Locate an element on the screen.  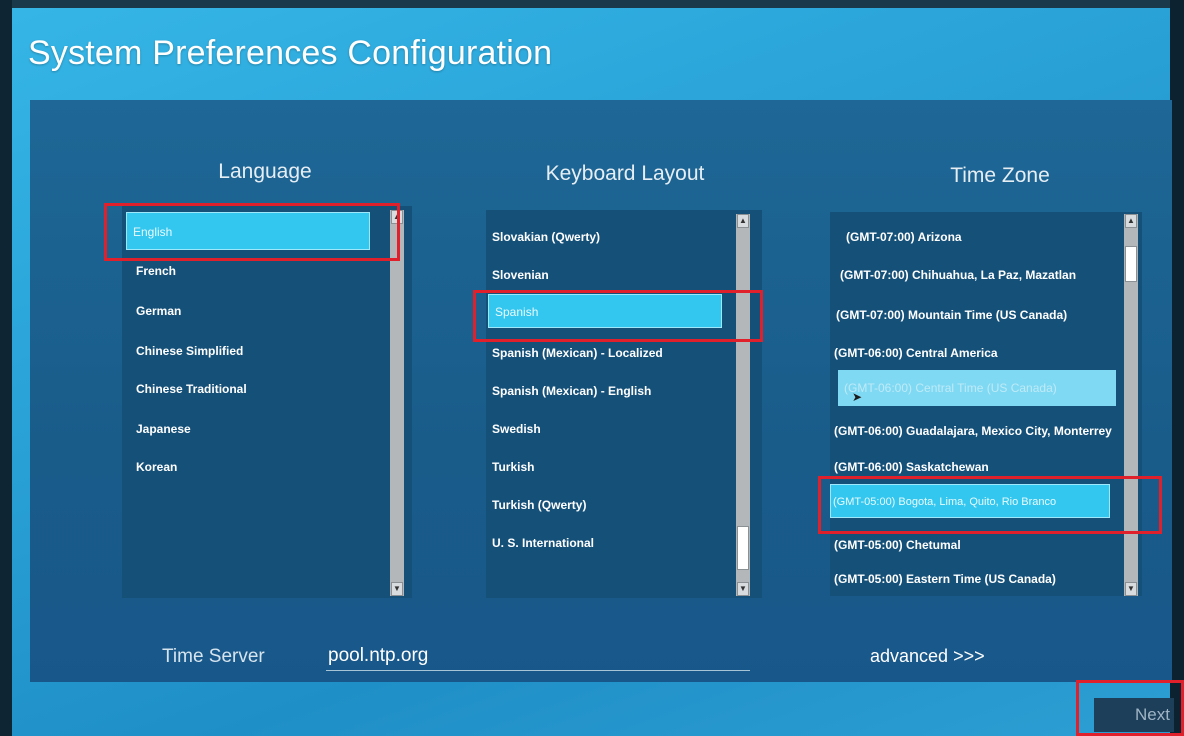
keyboard-item-swedish: Swedish is located at coordinates (516, 429).